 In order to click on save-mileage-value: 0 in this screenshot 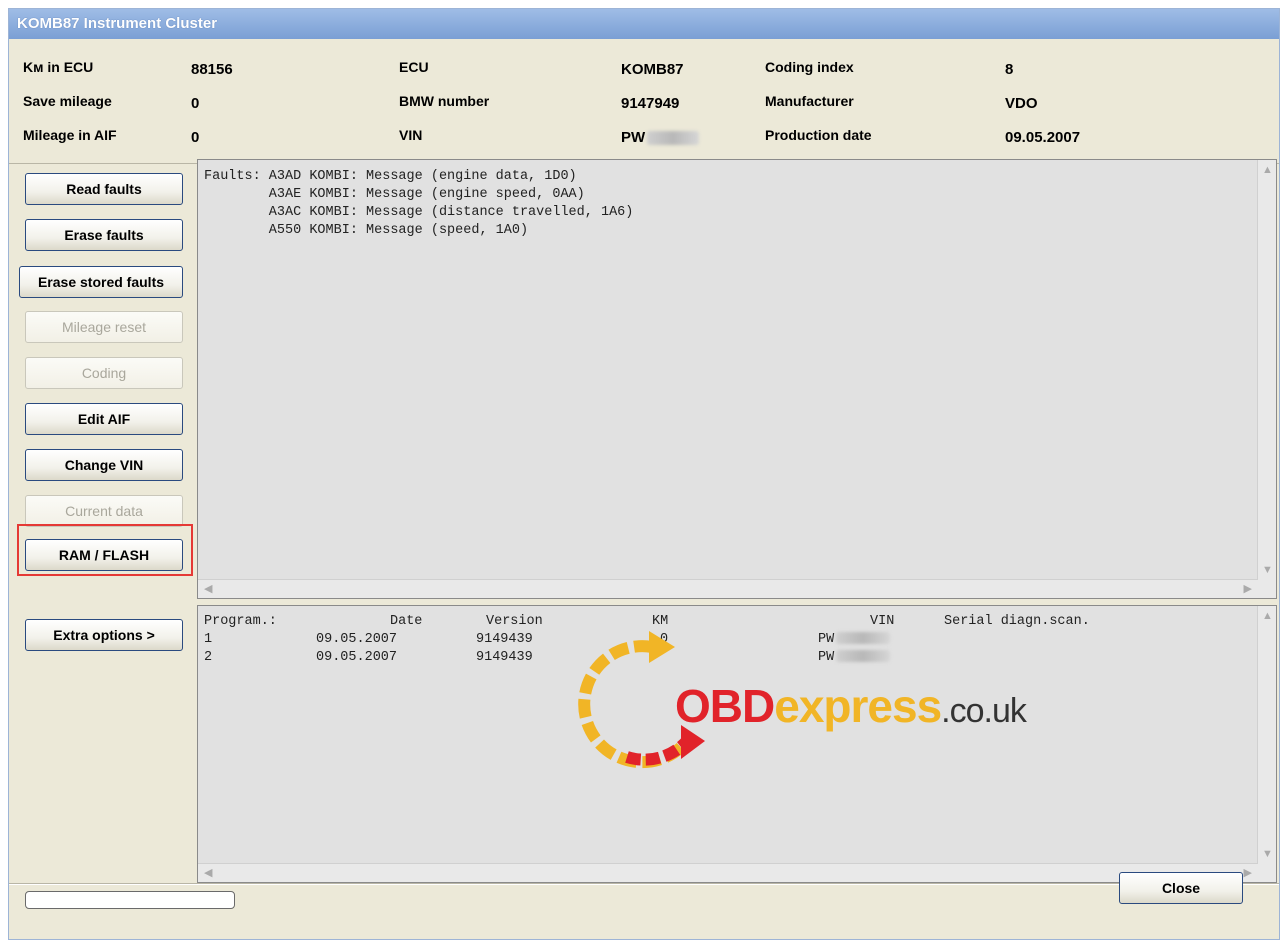, I will do `click(195, 103)`.